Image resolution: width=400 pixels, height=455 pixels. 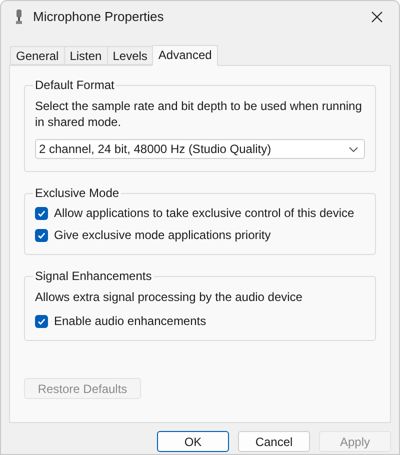 I want to click on dialog-button: OK, so click(x=193, y=441).